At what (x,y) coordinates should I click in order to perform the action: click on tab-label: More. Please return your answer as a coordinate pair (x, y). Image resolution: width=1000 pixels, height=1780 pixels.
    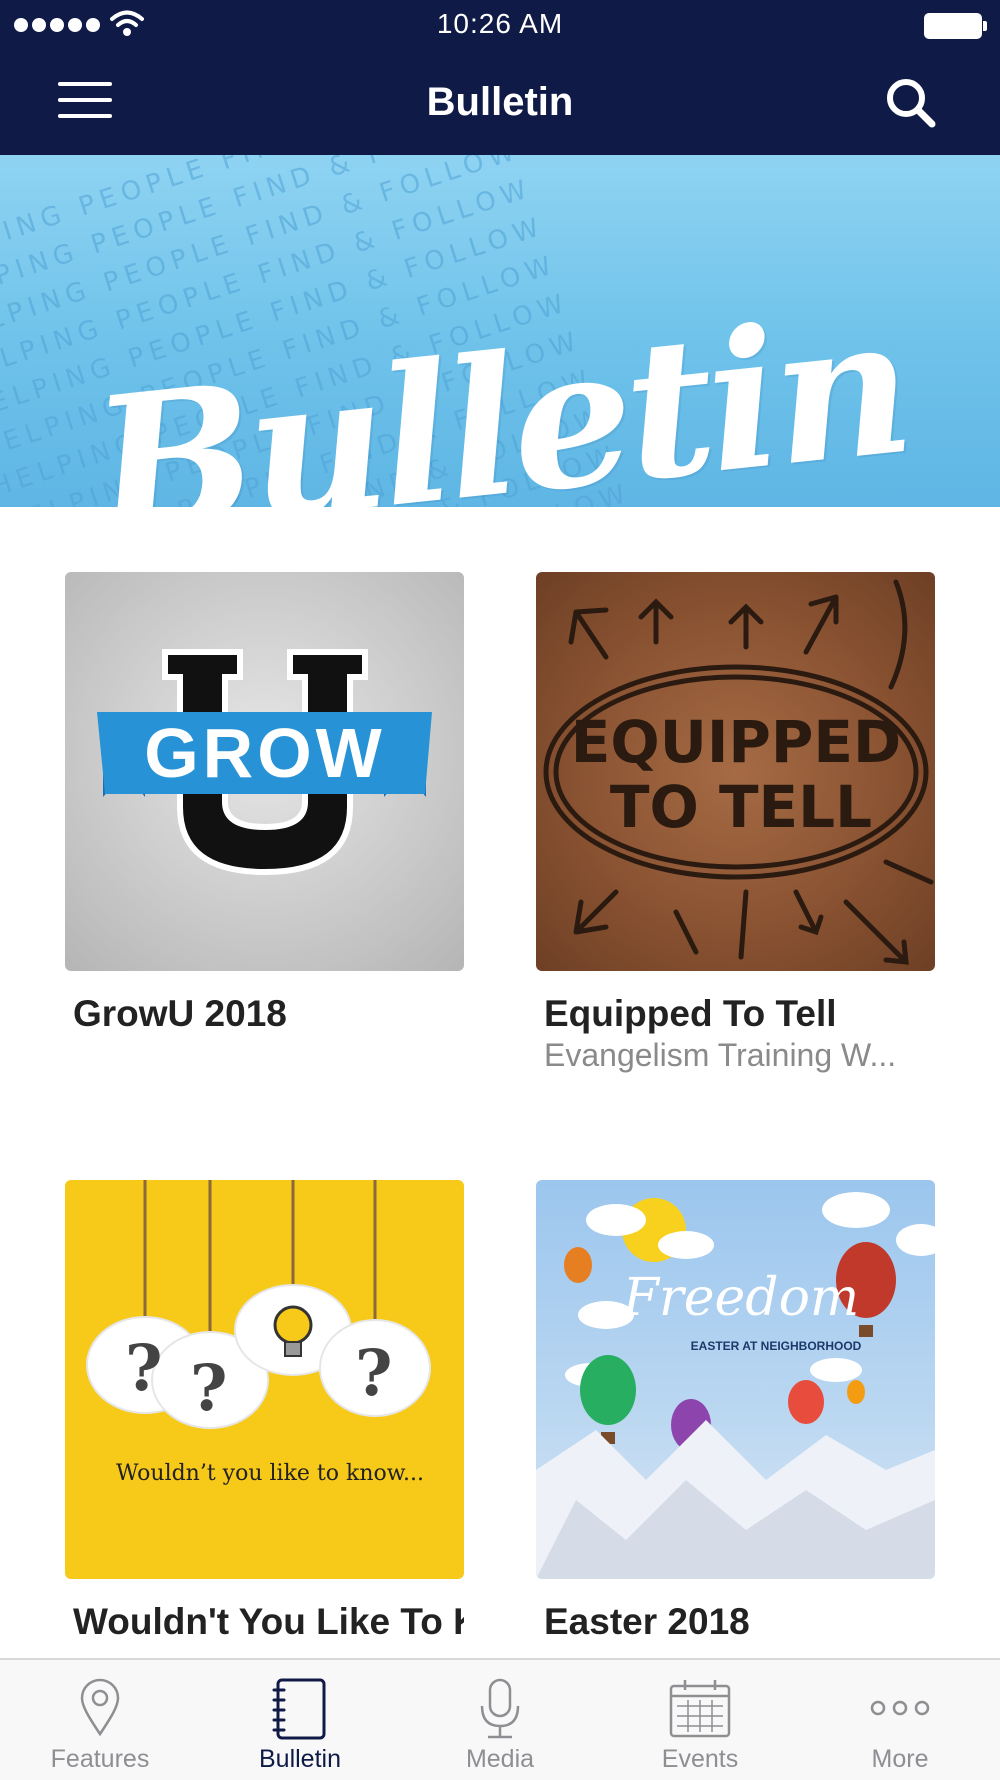
    Looking at the image, I should click on (900, 1759).